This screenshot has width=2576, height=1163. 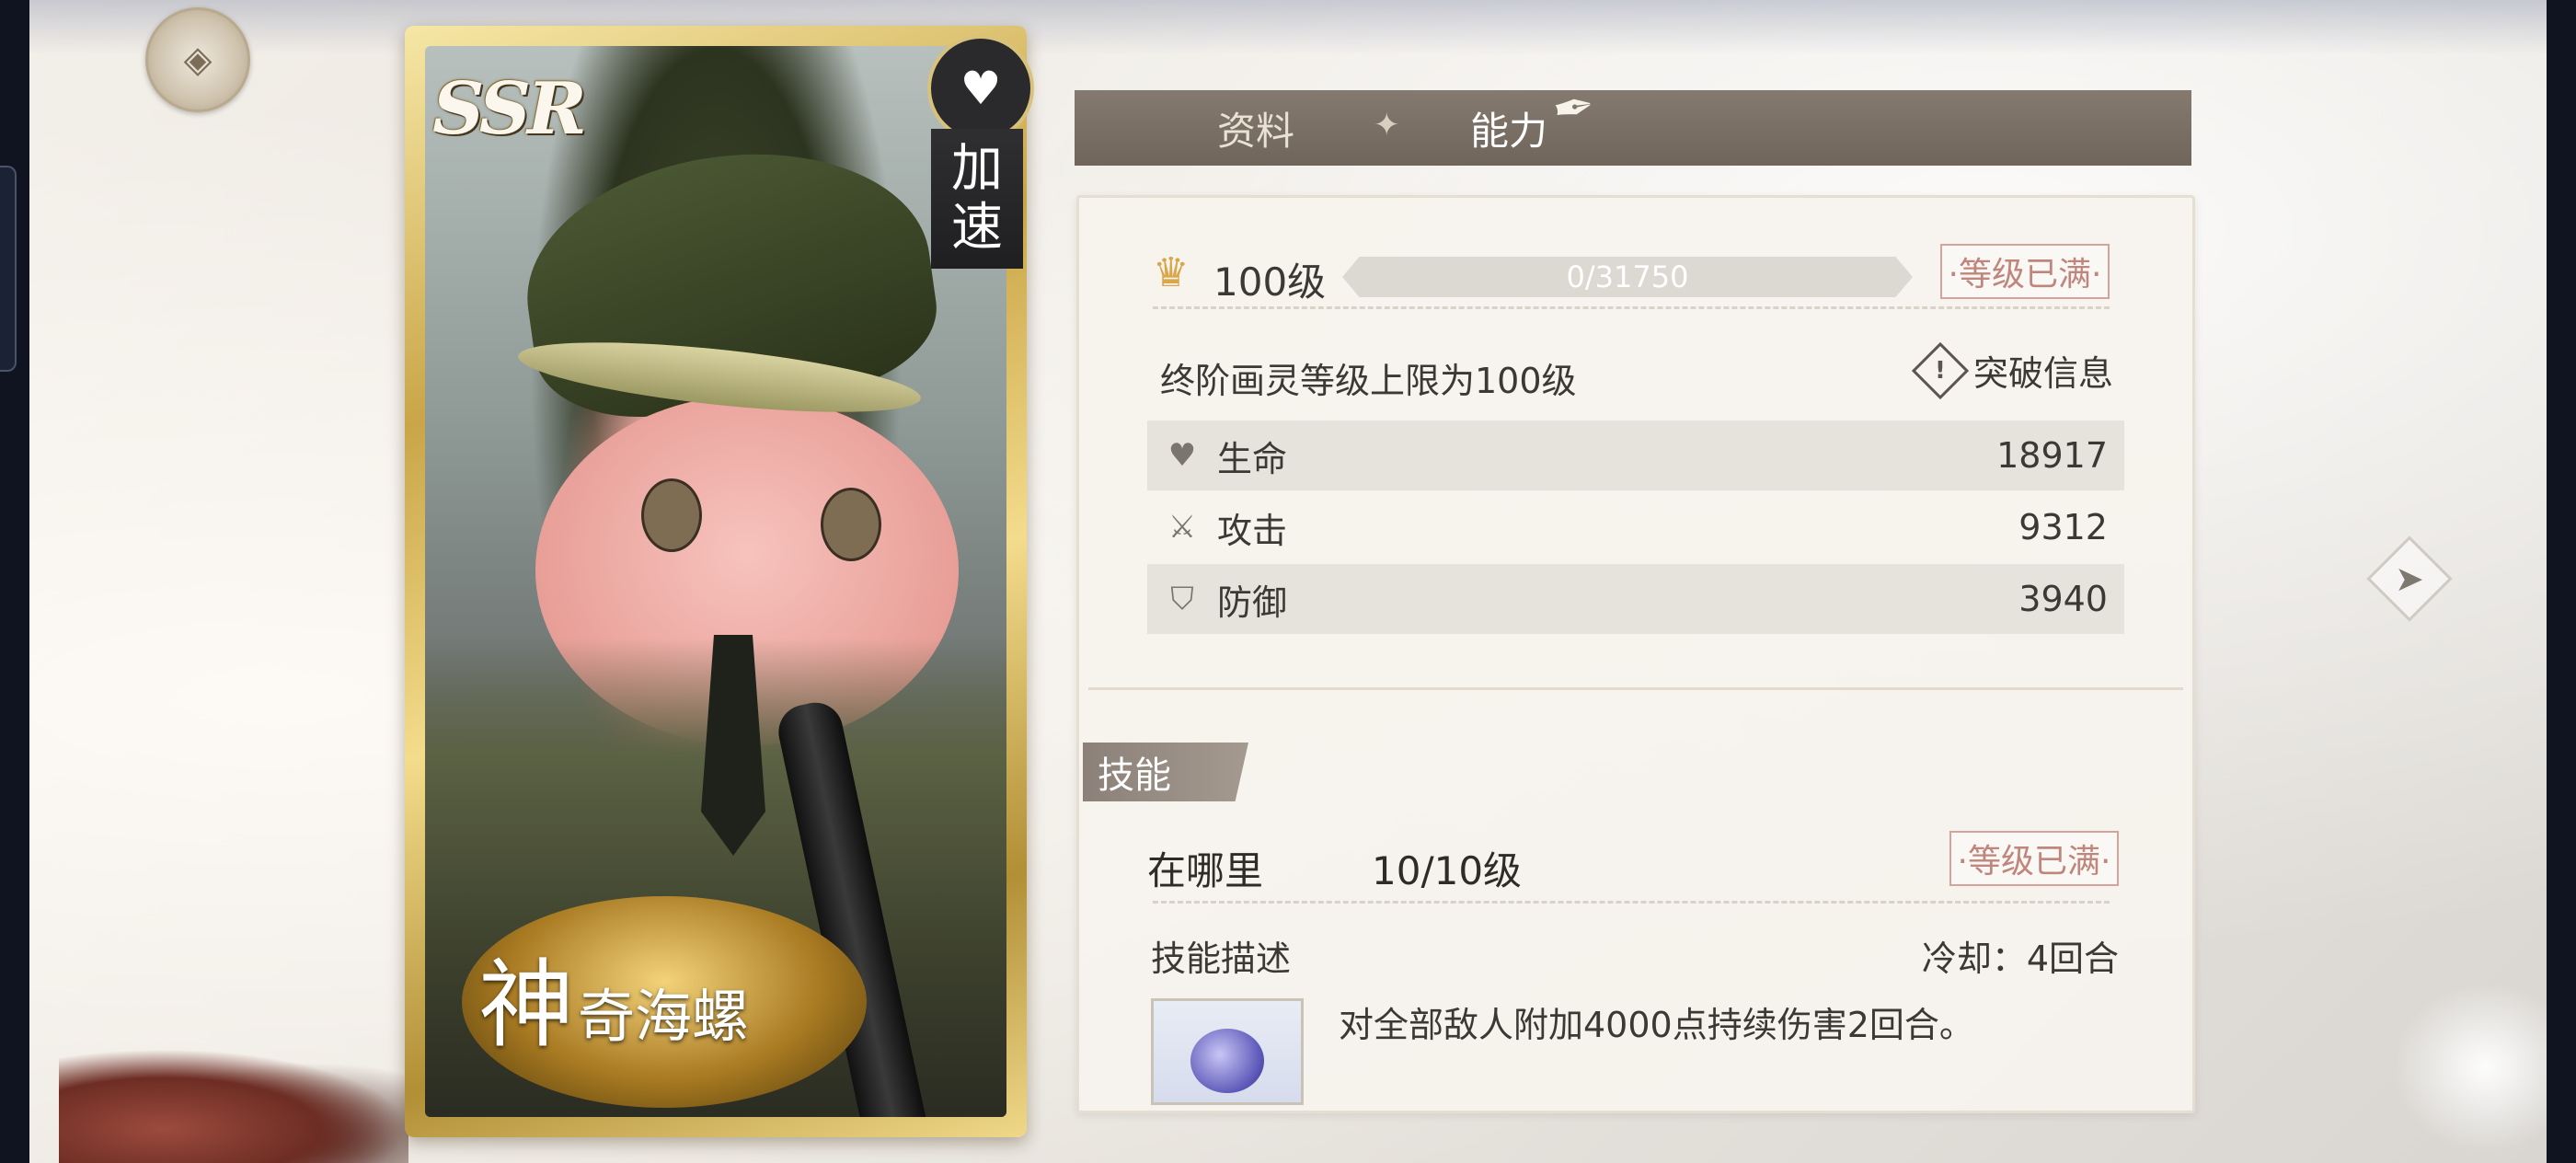 I want to click on skill-icon, so click(x=1227, y=1051).